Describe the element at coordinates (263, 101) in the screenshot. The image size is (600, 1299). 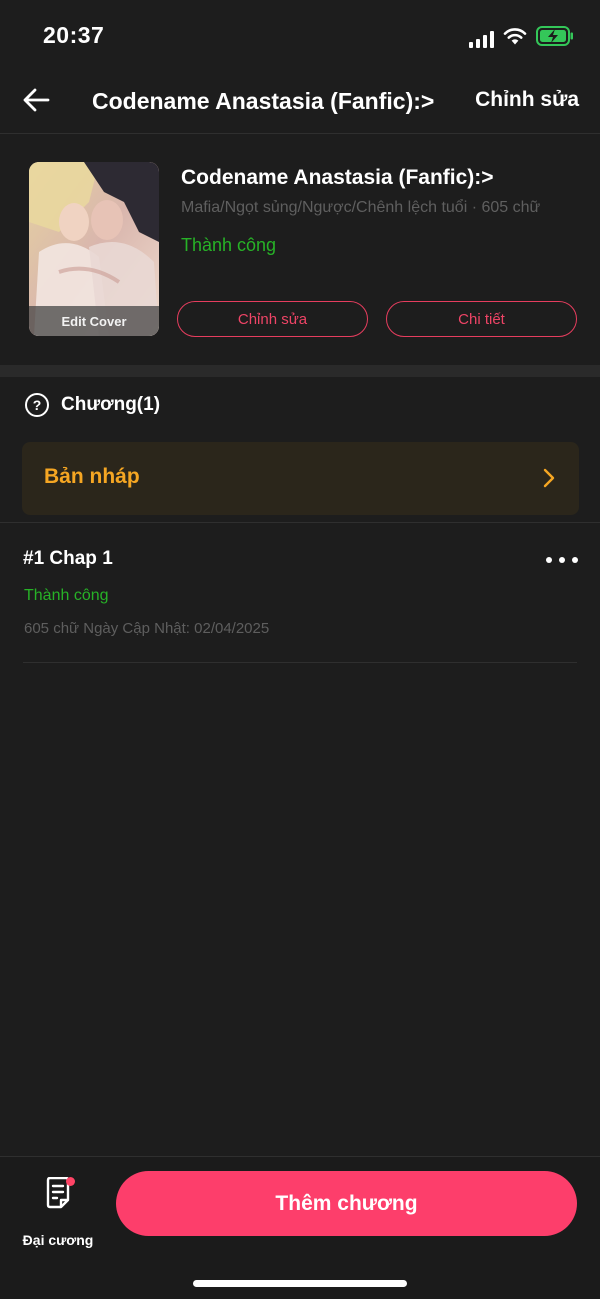
I see `page-title: Codename Anastasia (Fanfic):>` at that location.